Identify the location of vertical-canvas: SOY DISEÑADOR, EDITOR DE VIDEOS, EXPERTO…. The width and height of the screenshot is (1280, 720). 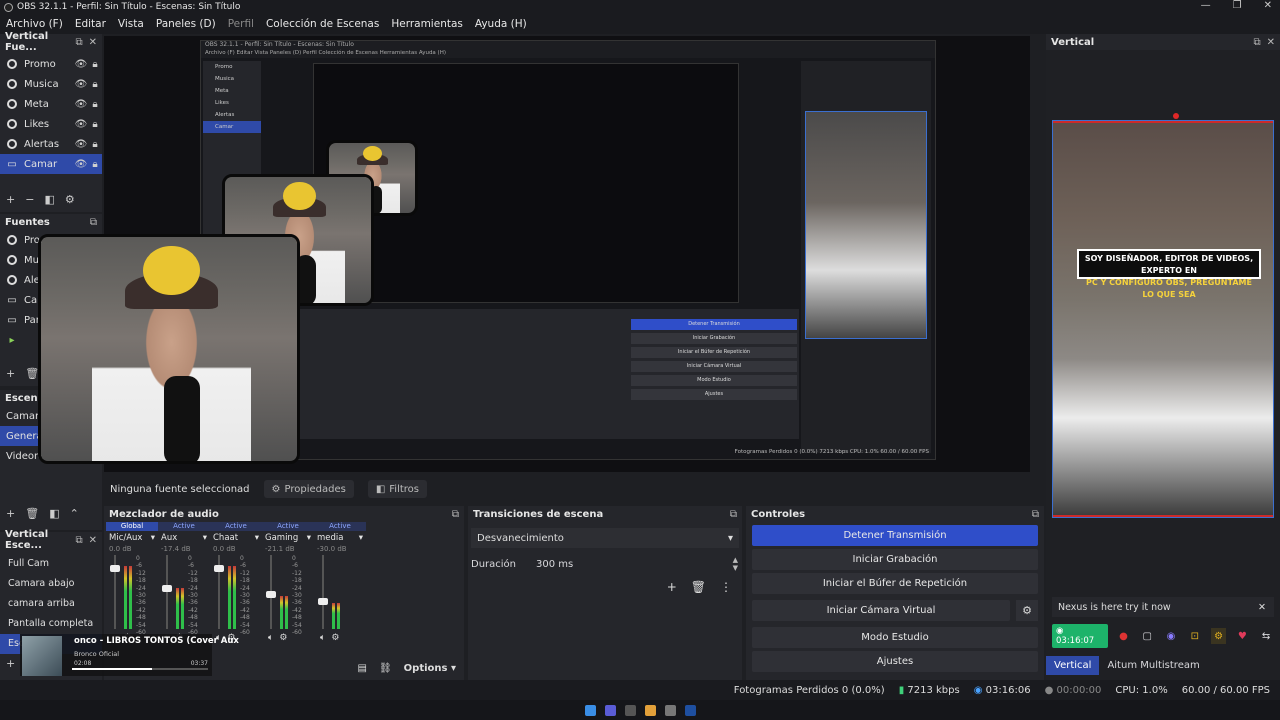
(1163, 315).